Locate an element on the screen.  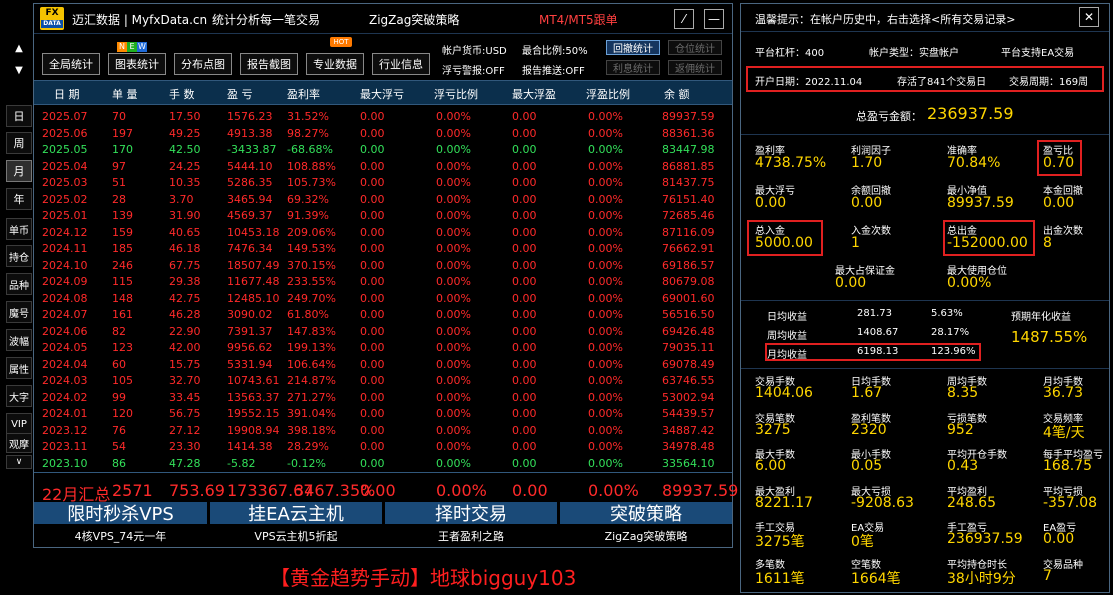
stat-value: 4738.75% is located at coordinates (791, 163).